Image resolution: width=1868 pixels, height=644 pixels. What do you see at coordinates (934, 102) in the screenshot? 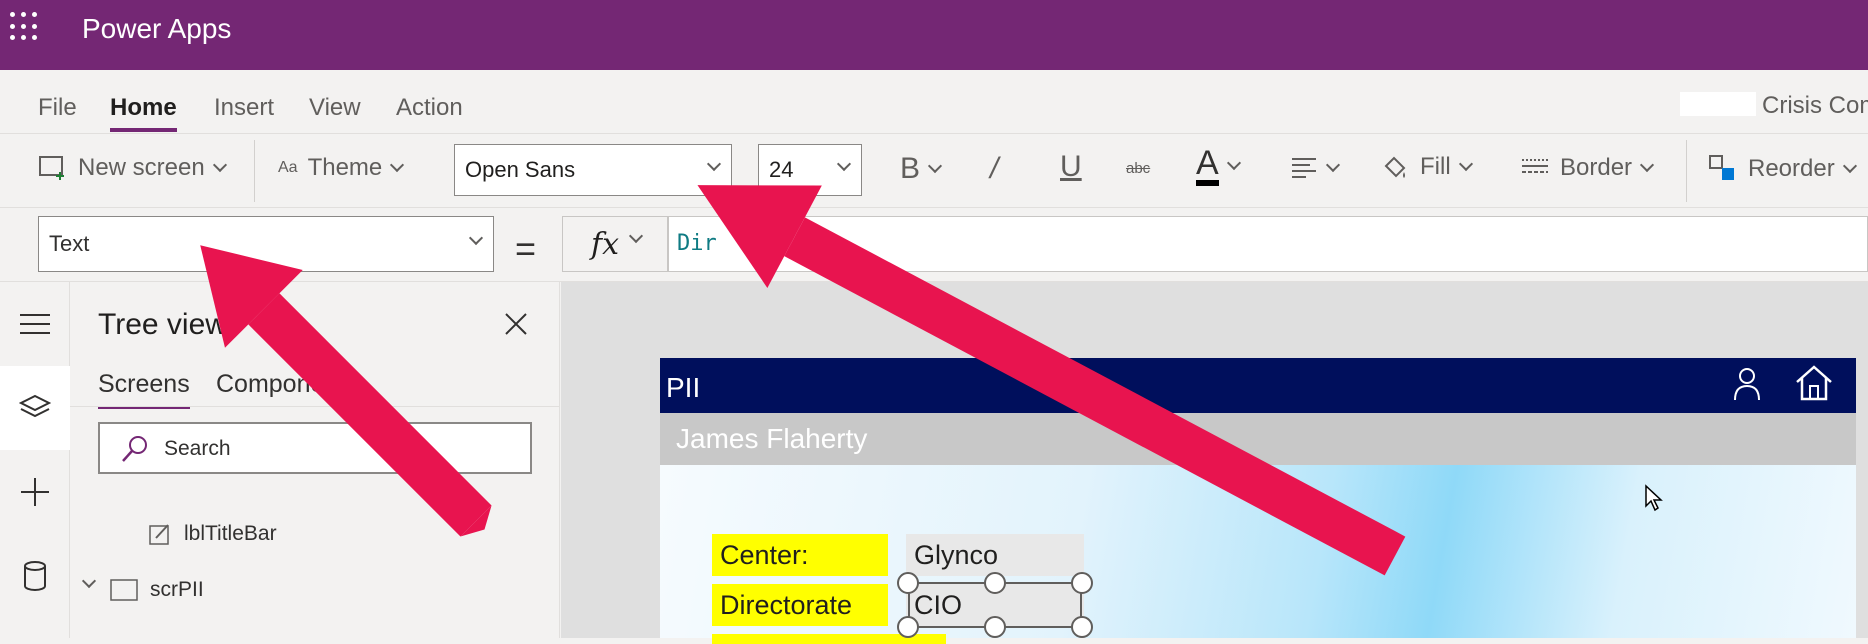
I see `menu-bar` at bounding box center [934, 102].